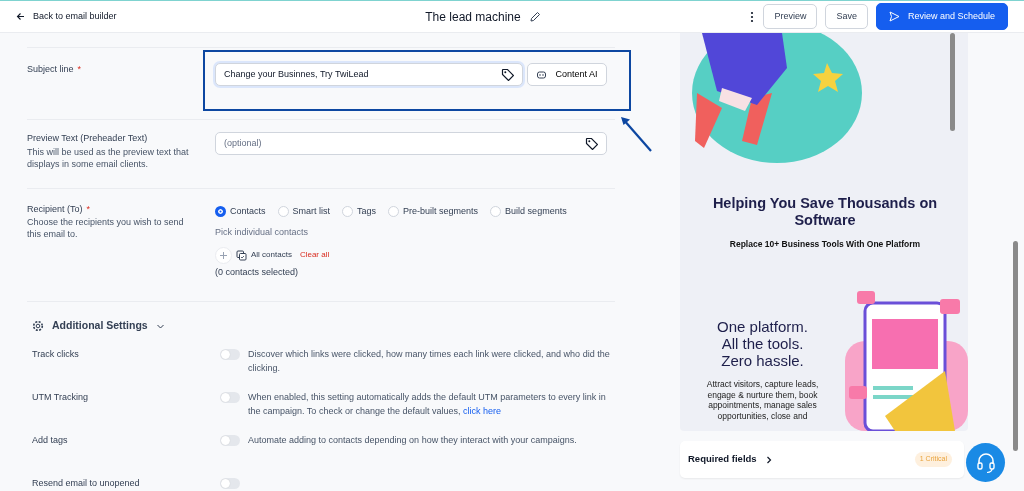 This screenshot has height=491, width=1024. What do you see at coordinates (304, 211) in the screenshot?
I see `radio-option: Smart list` at bounding box center [304, 211].